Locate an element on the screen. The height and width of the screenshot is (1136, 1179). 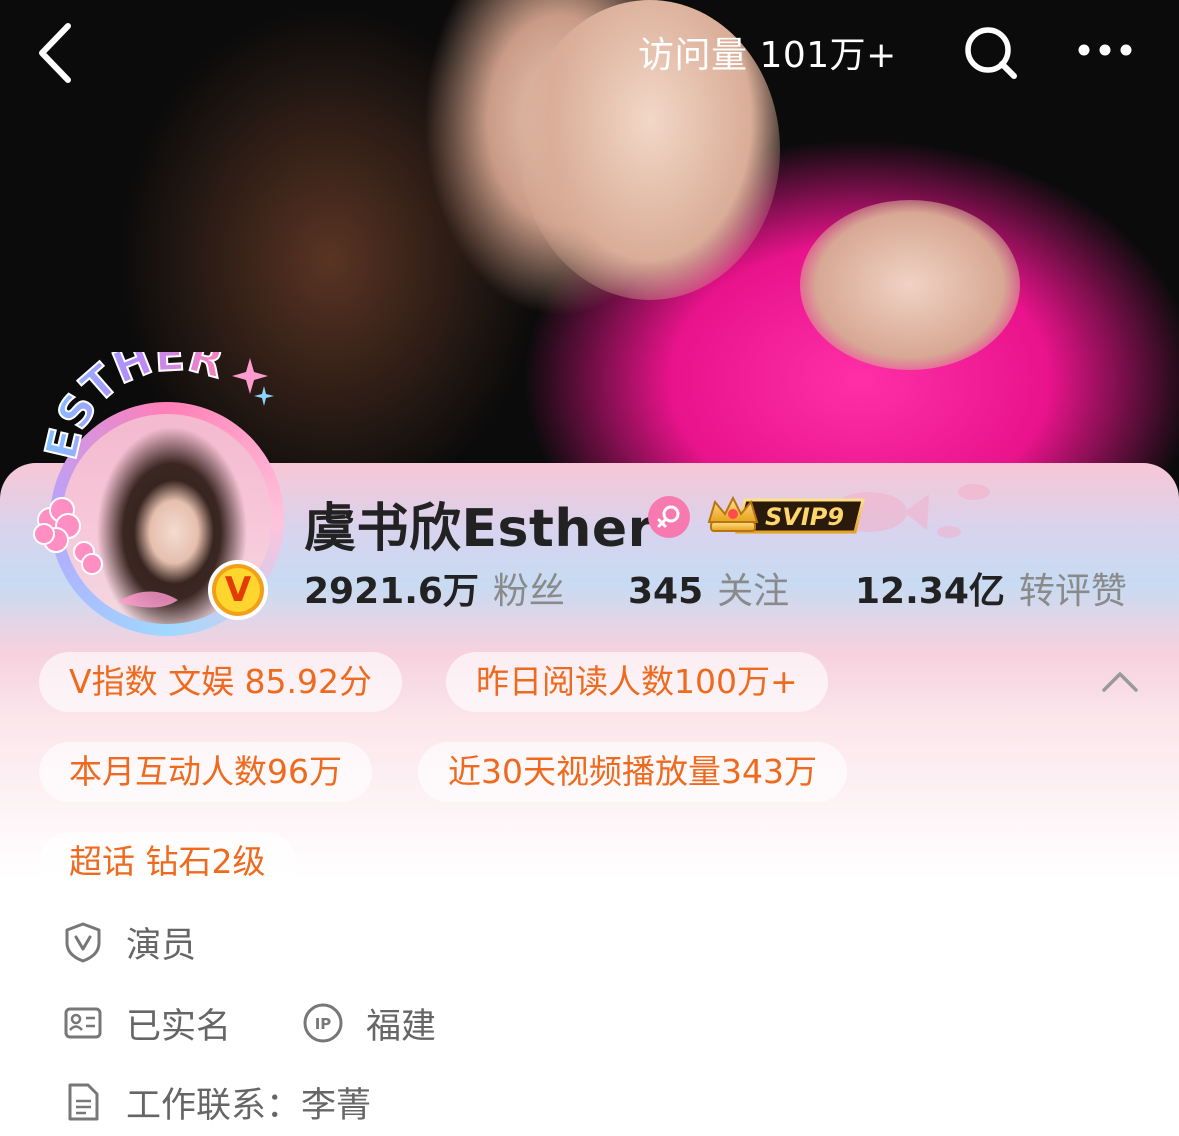
collapse-button is located at coordinates (1120, 682).